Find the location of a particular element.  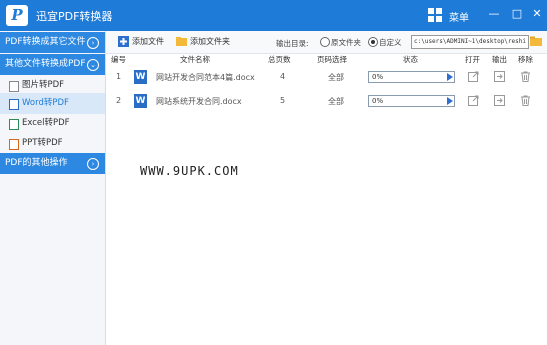

sidebar-item-excel-to-pdf: Excel转PDF is located at coordinates (52, 123).